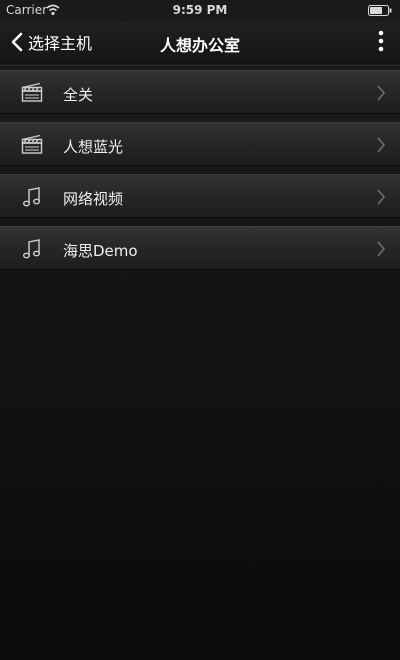 This screenshot has width=400, height=660. What do you see at coordinates (200, 92) in the screenshot?
I see `list-item: 全关` at bounding box center [200, 92].